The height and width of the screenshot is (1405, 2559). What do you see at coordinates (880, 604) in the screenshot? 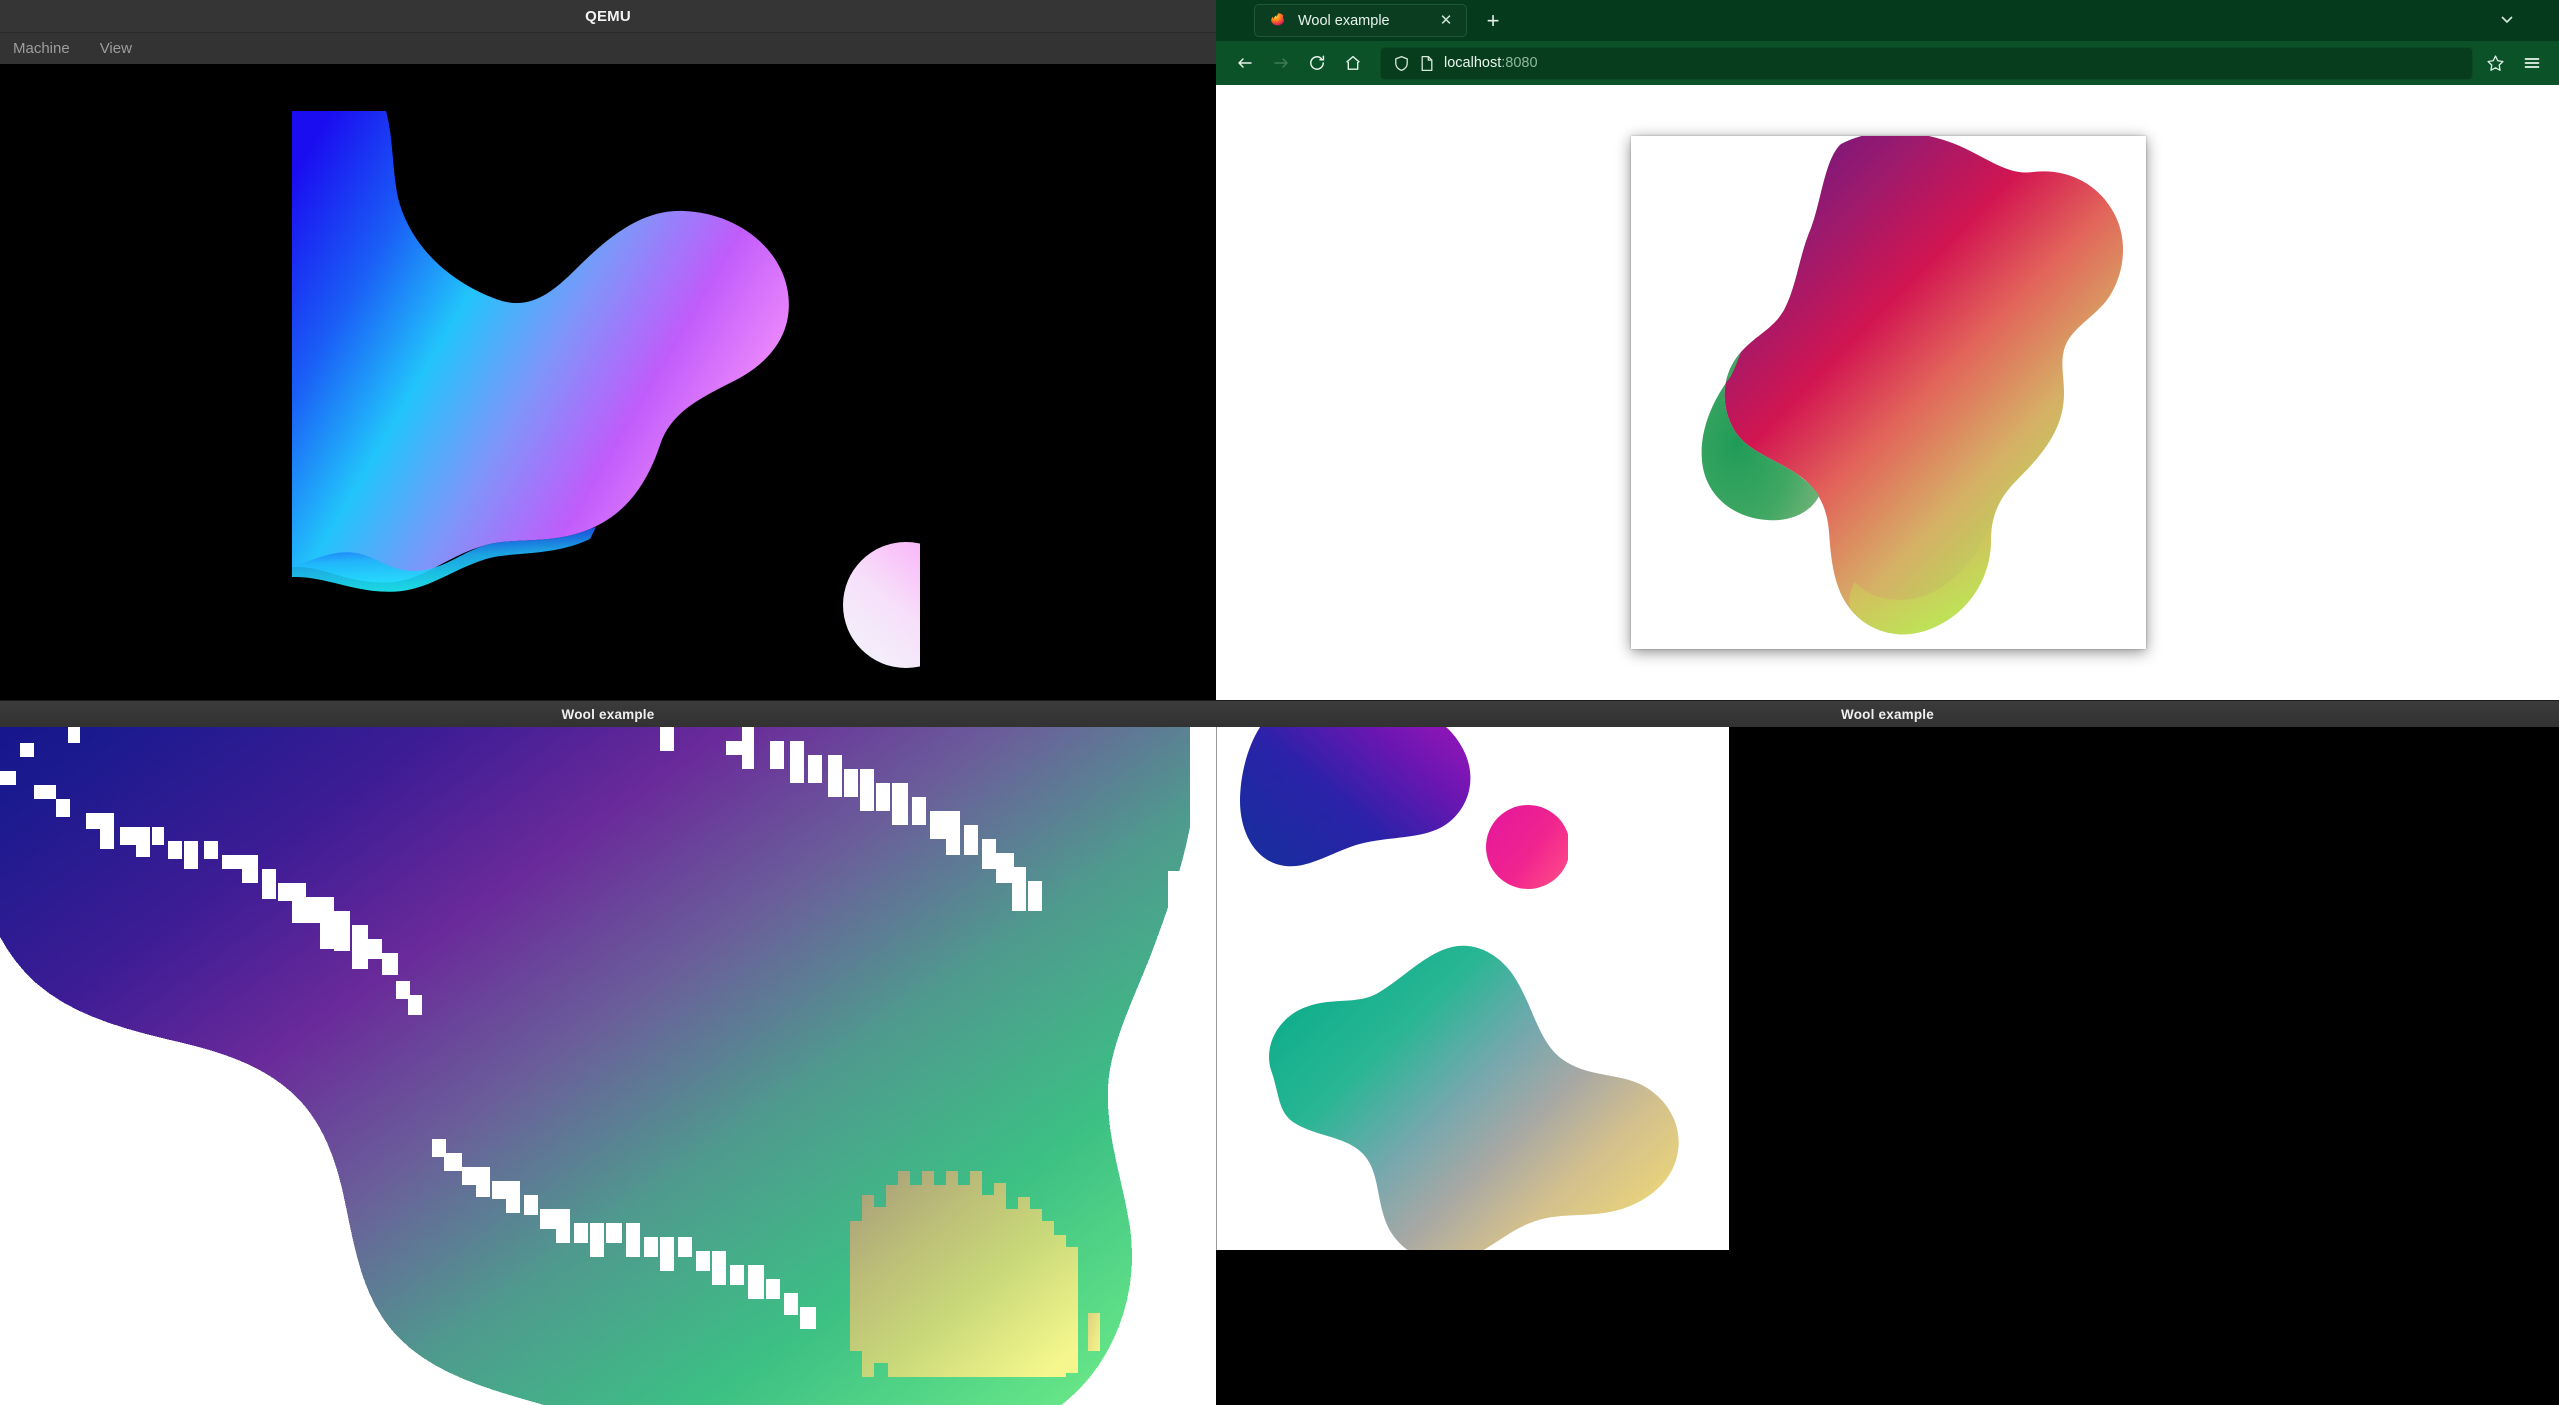
I see `wool-circle-pink-white` at bounding box center [880, 604].